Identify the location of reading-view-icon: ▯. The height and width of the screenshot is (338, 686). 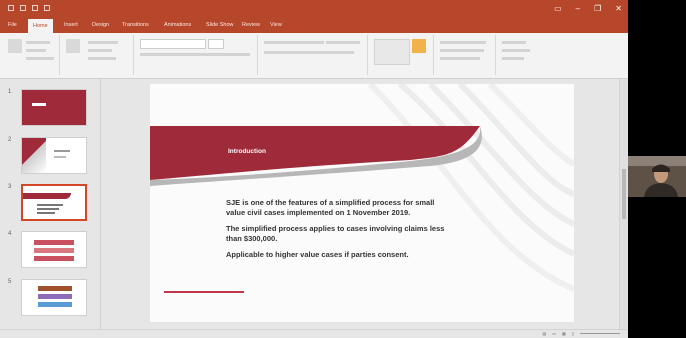
(573, 333).